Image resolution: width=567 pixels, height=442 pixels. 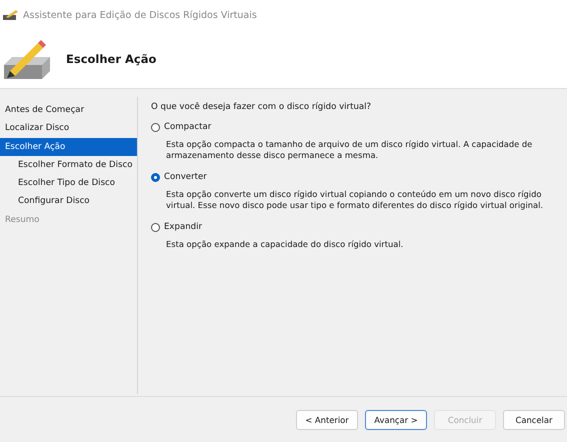 What do you see at coordinates (68, 183) in the screenshot?
I see `wizard-step: Escolher Tipo de Disco` at bounding box center [68, 183].